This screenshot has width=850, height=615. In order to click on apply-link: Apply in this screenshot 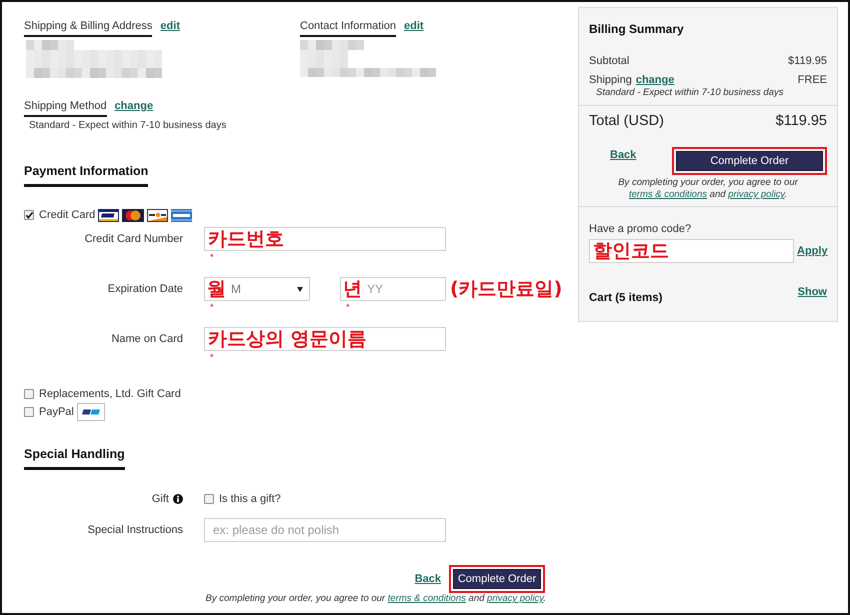, I will do `click(812, 251)`.